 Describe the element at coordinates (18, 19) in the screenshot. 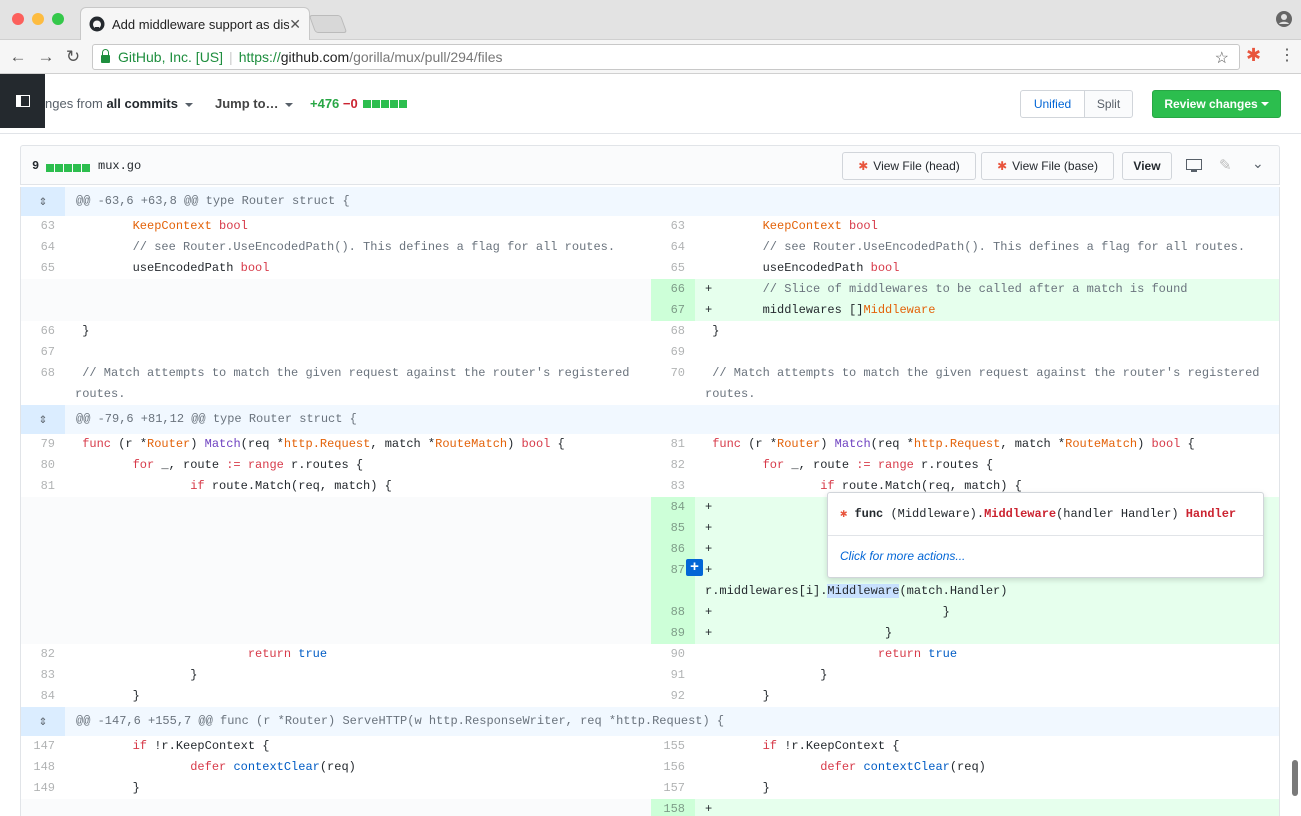

I see `close-window-button` at that location.